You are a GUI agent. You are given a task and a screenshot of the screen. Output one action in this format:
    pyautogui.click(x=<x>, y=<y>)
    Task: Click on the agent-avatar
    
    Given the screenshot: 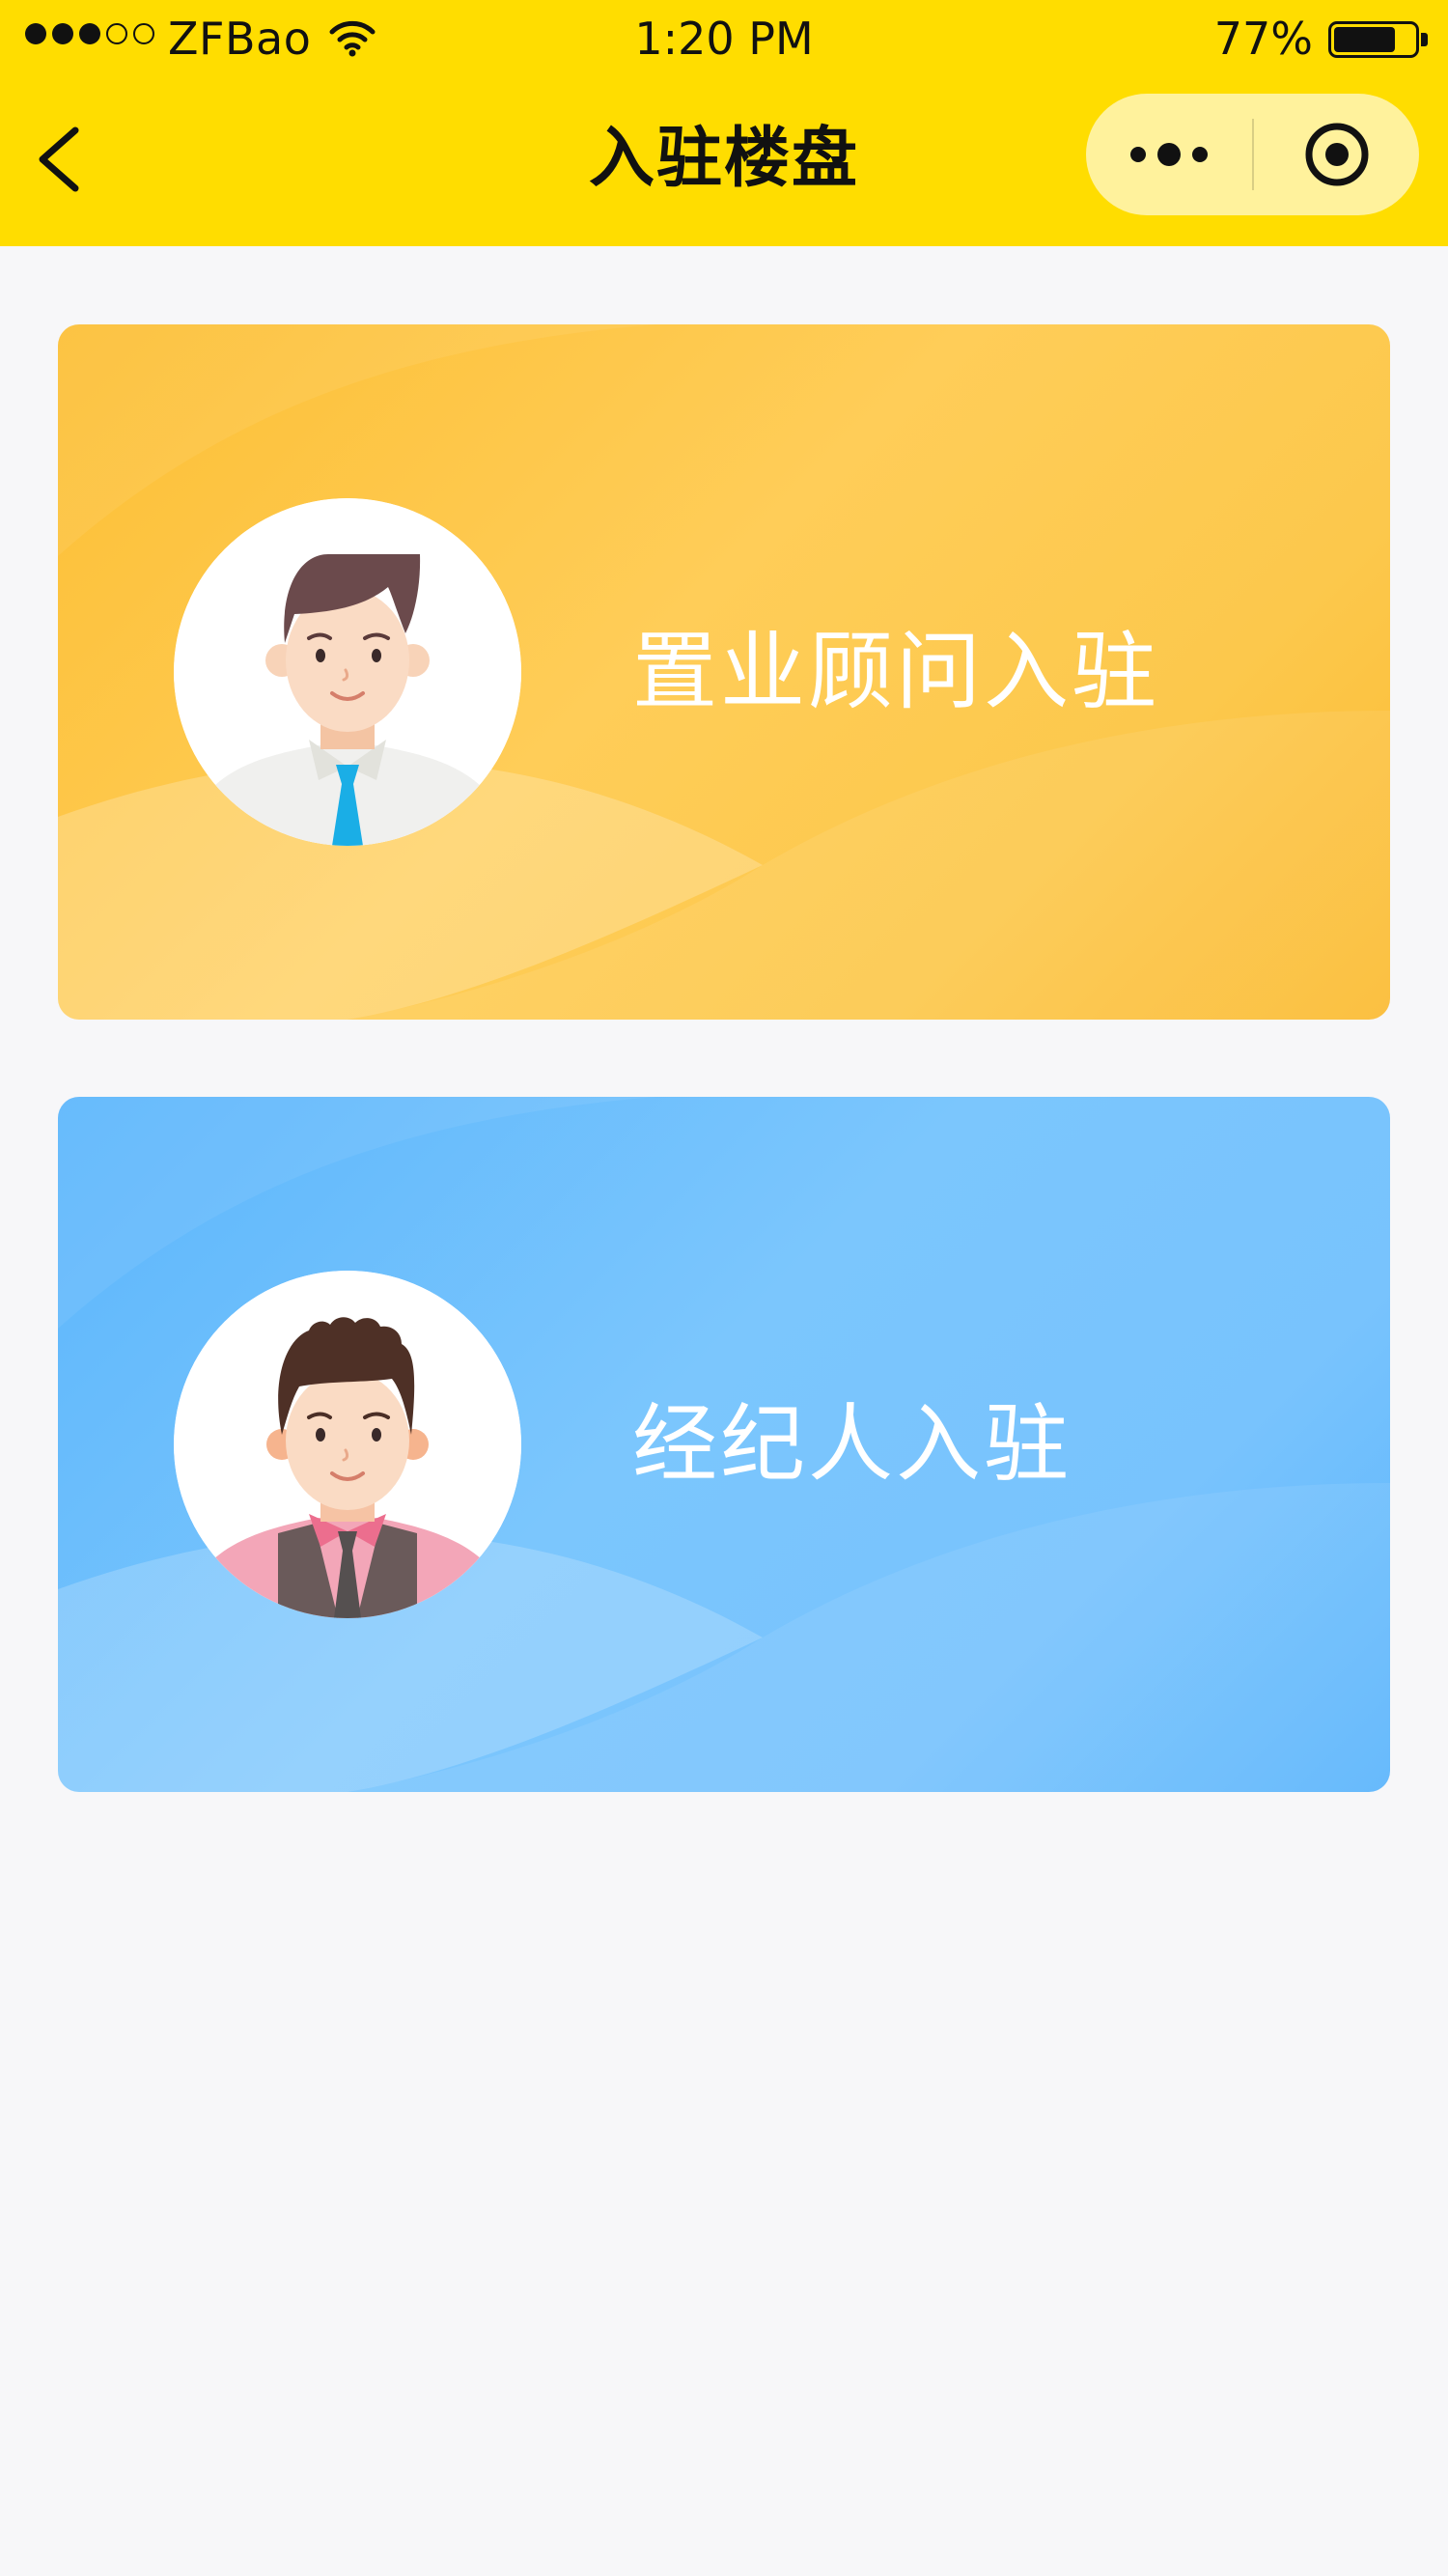 What is the action you would take?
    pyautogui.click(x=348, y=1445)
    